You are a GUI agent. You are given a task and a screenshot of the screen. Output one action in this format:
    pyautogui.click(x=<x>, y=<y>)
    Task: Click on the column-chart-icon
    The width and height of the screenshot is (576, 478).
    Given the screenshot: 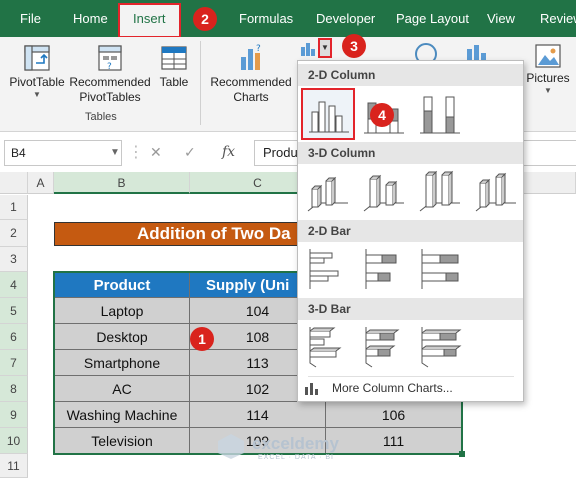 What is the action you would take?
    pyautogui.click(x=308, y=49)
    